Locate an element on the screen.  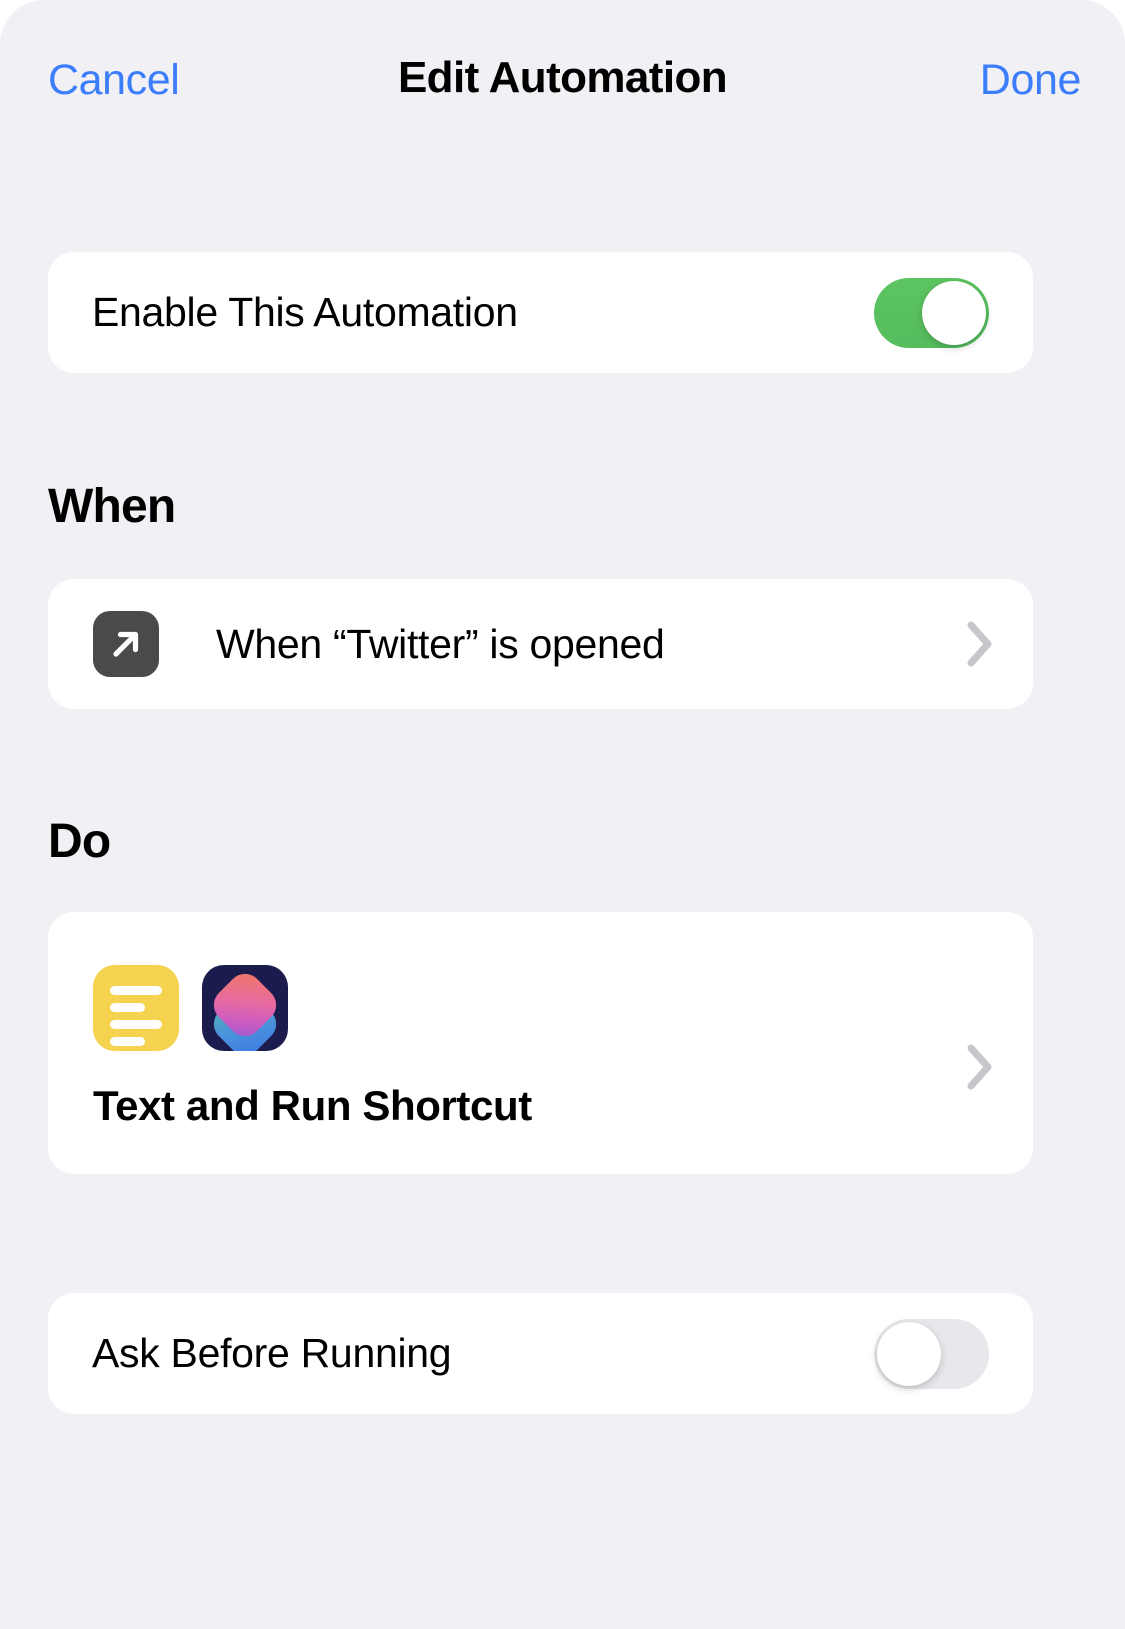
when-section-heading: When is located at coordinates (112, 506).